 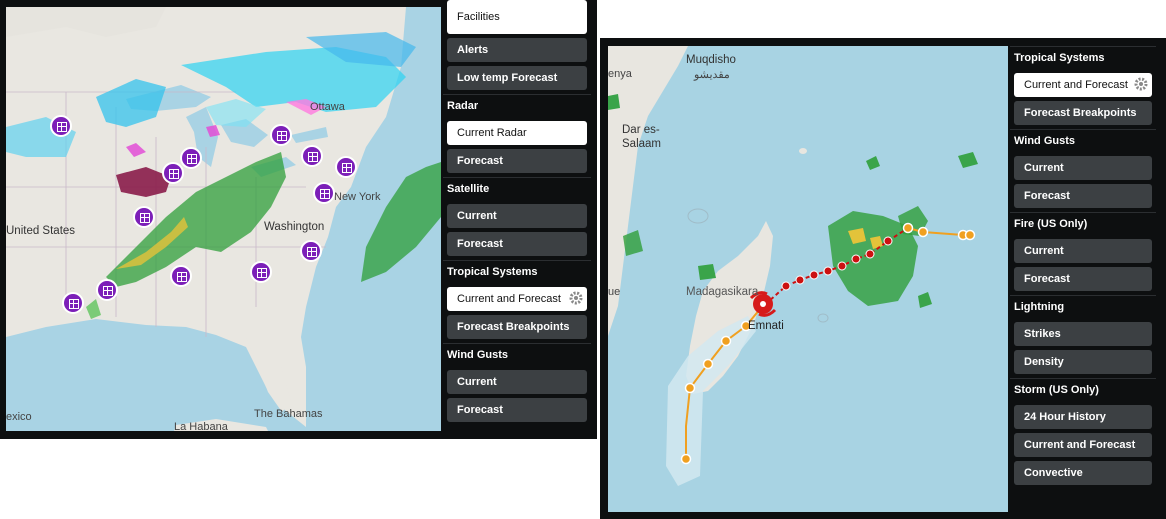 What do you see at coordinates (711, 60) in the screenshot?
I see `map-label-muqdisho: Muqdisho` at bounding box center [711, 60].